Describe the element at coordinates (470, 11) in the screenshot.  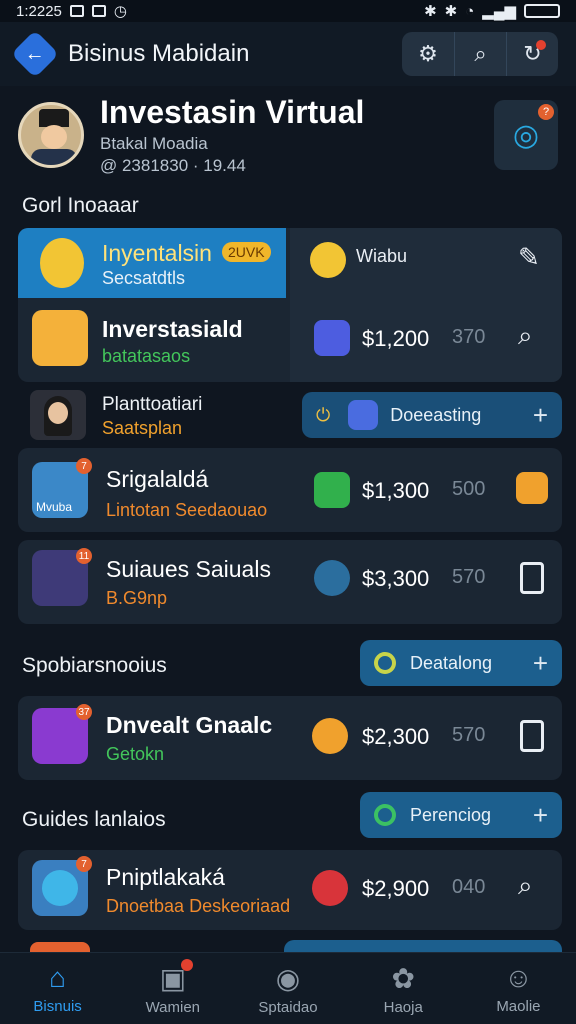
I see `wifi-icon: ◔` at that location.